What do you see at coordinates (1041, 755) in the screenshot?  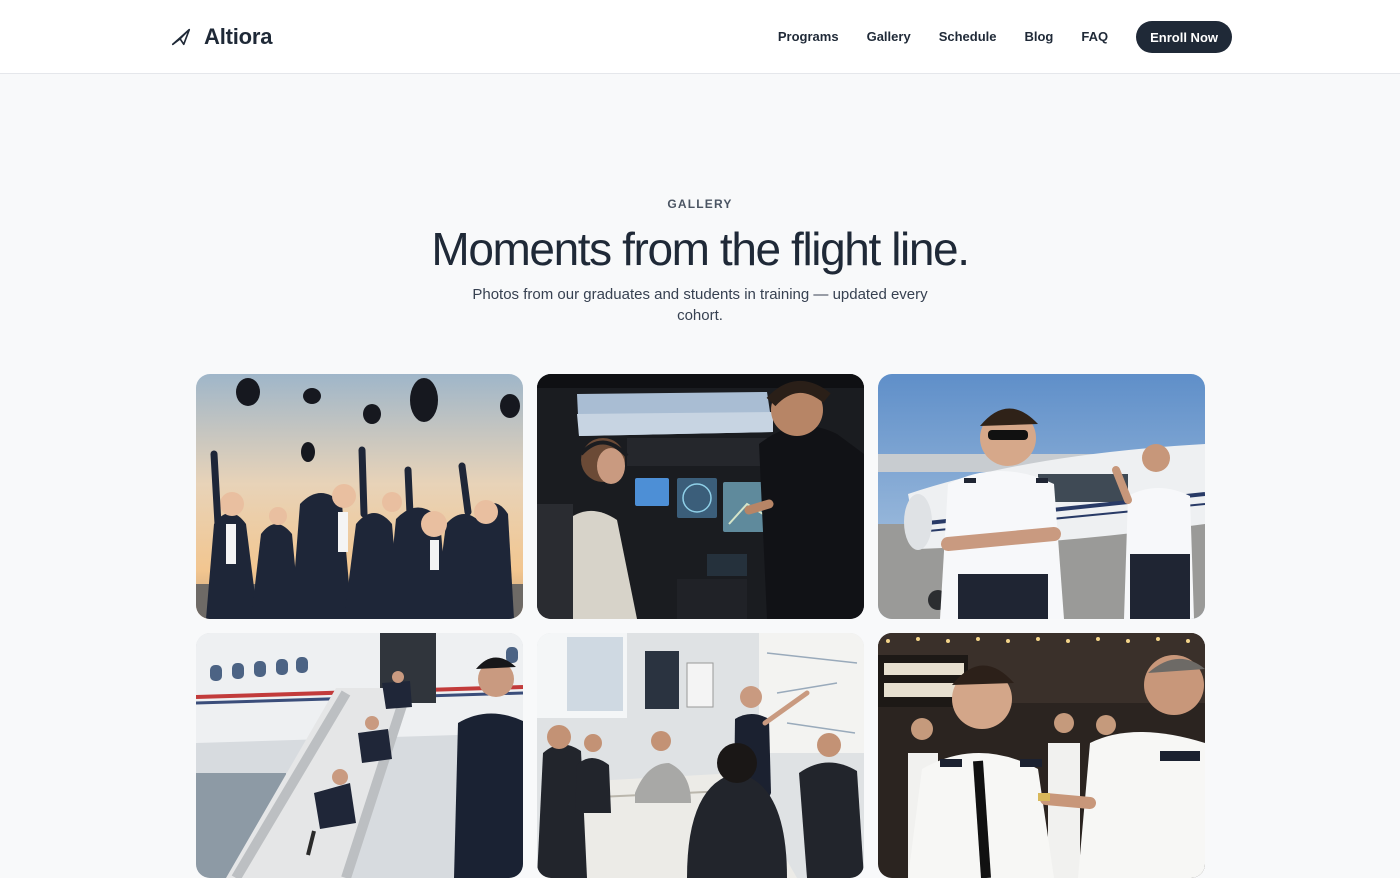 I see `wings-pinning-ceremony-photo` at bounding box center [1041, 755].